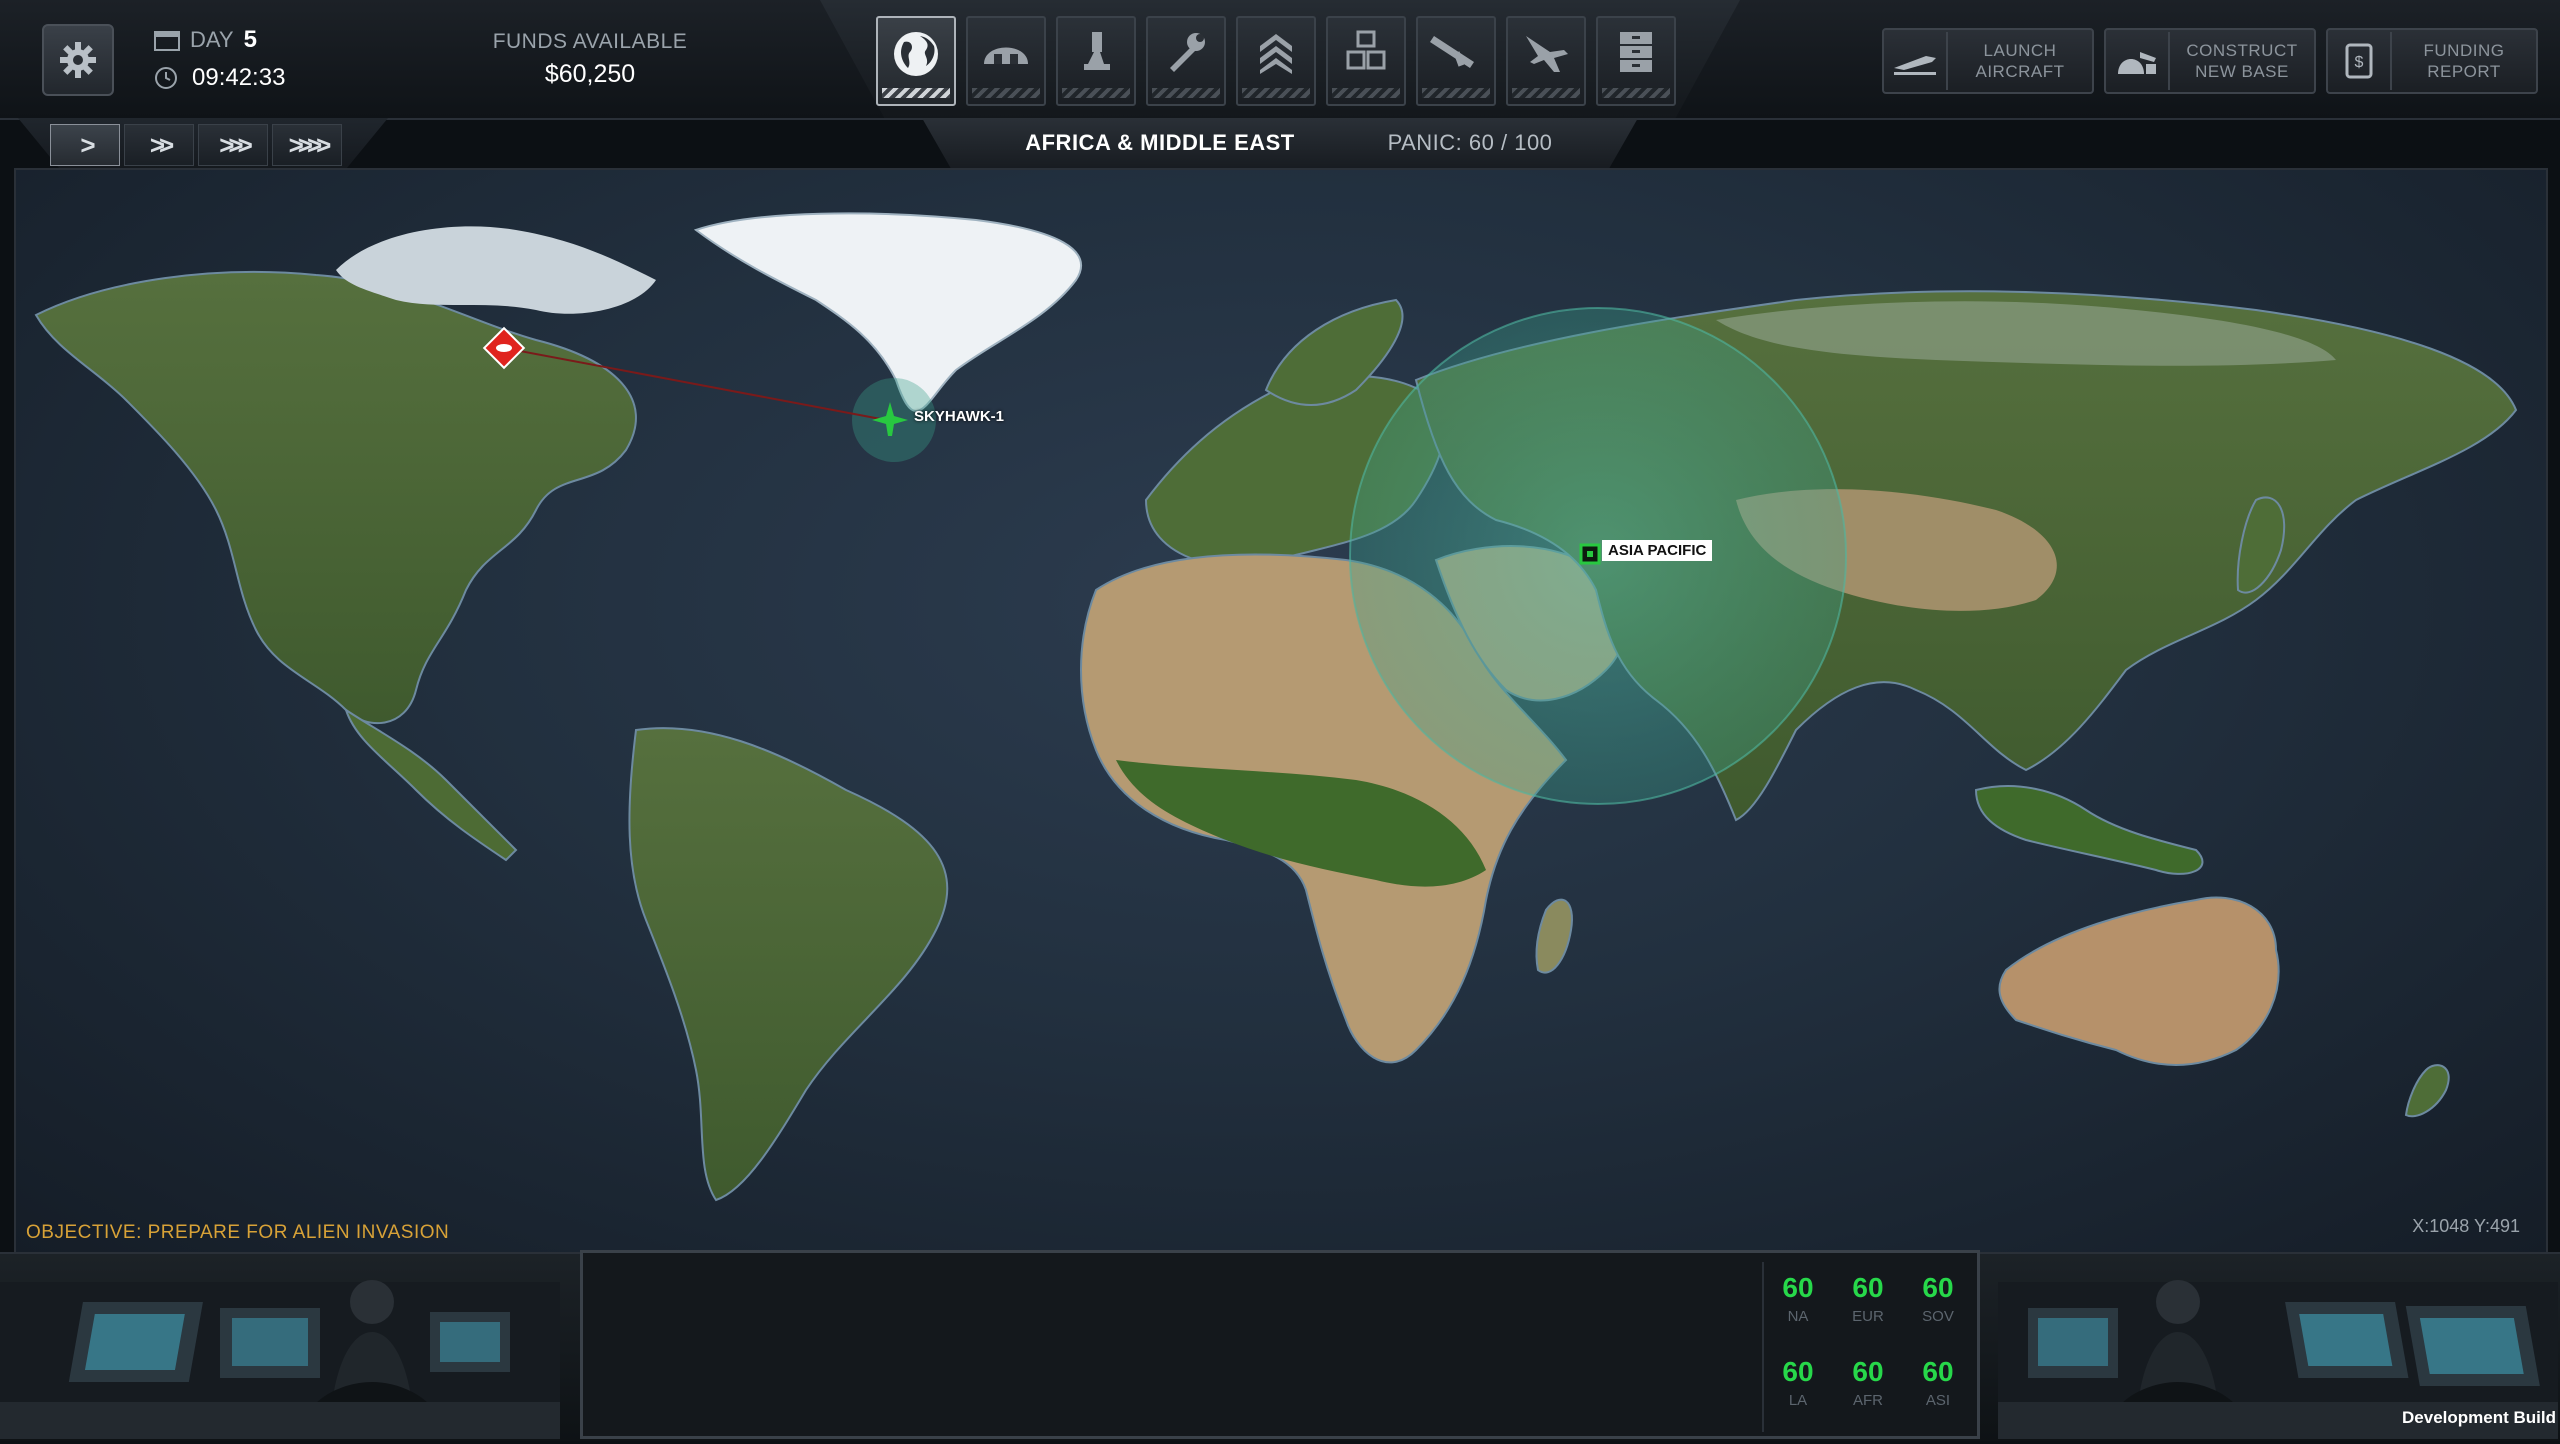  I want to click on settings-button, so click(78, 60).